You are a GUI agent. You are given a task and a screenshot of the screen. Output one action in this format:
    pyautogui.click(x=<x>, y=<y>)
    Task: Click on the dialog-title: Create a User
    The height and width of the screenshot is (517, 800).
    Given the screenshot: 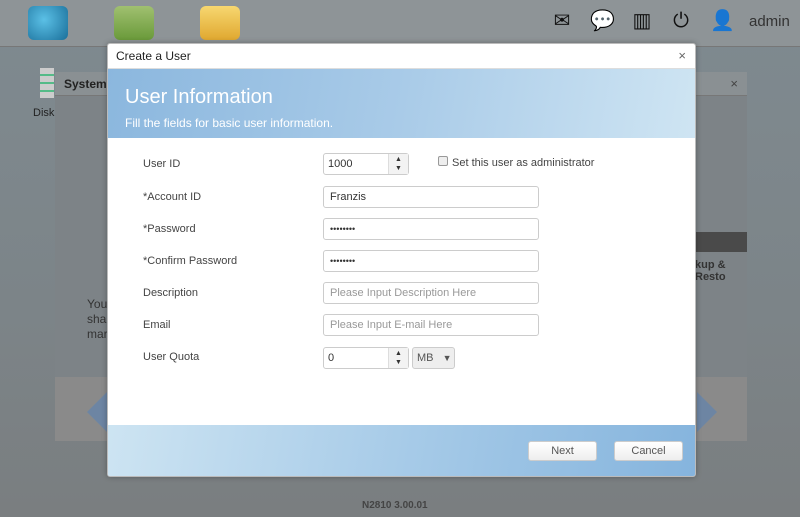 What is the action you would take?
    pyautogui.click(x=153, y=56)
    